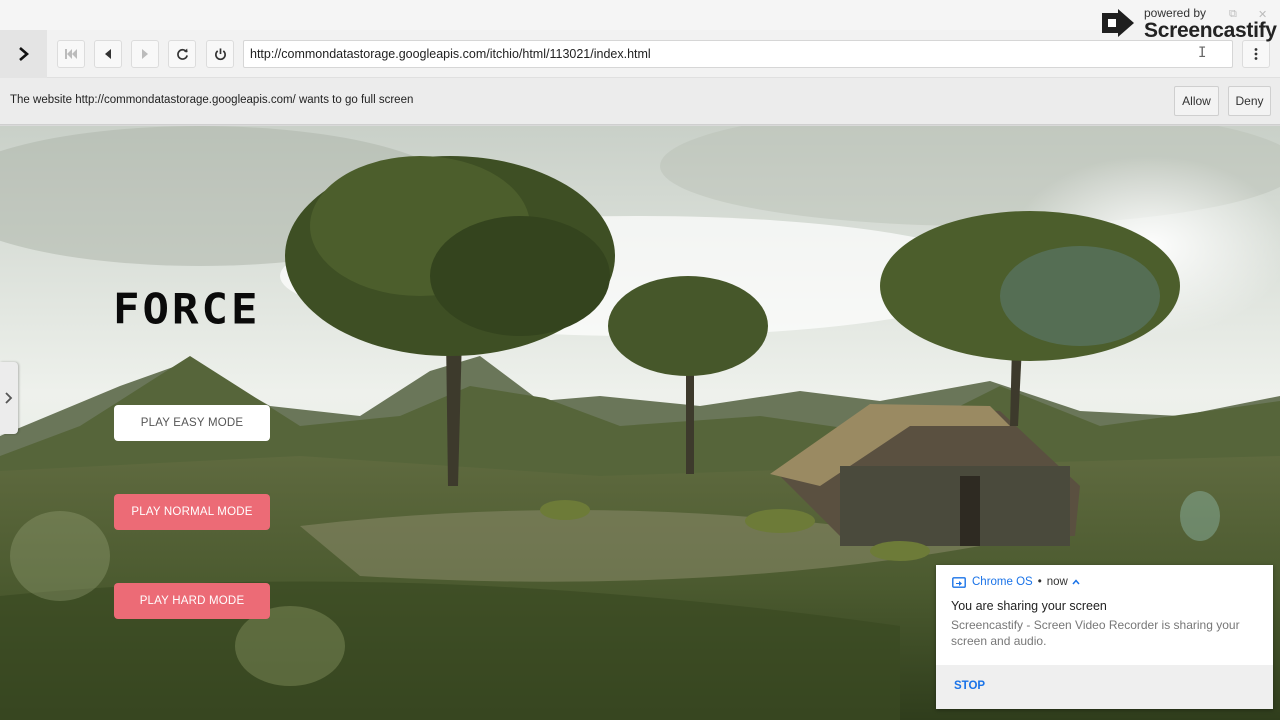  I want to click on notification-time: now, so click(1057, 582).